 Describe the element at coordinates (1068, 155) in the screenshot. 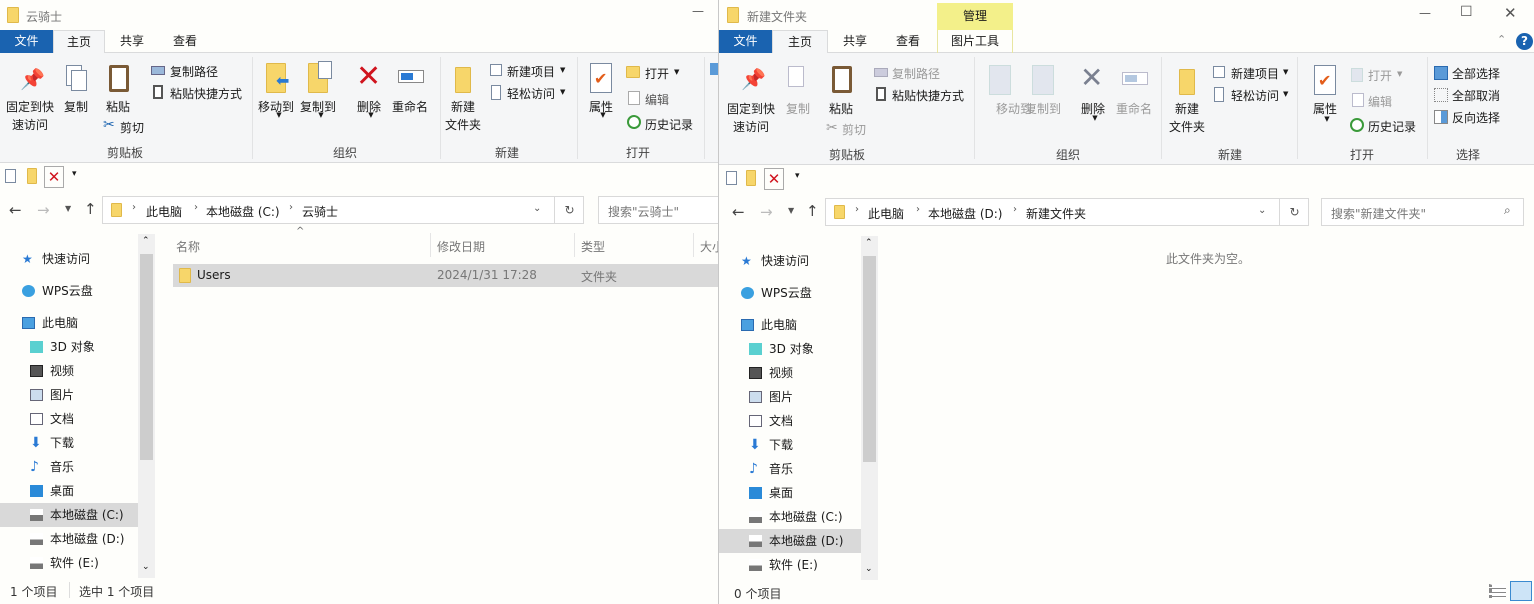

I see `group-label-organize: 组织` at that location.